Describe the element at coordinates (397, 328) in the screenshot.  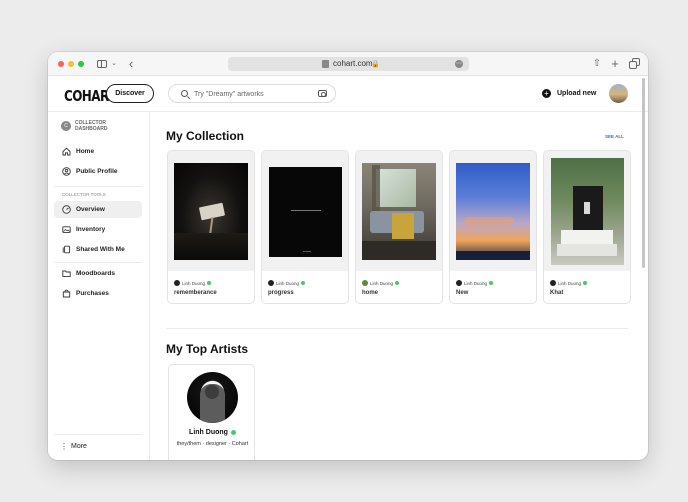
I see `section-divider` at that location.